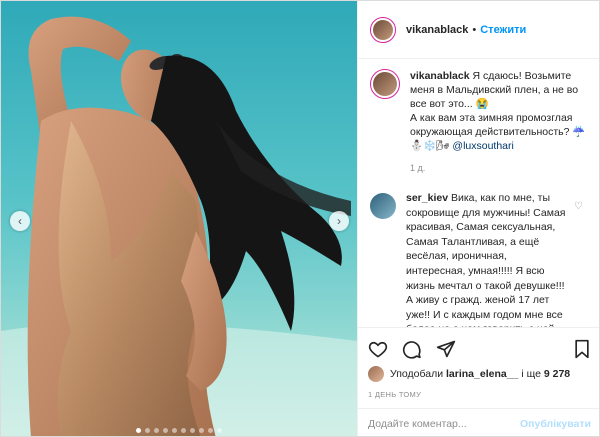 Image resolution: width=600 pixels, height=437 pixels. I want to click on likes-prefix: Уподобали, so click(417, 374).